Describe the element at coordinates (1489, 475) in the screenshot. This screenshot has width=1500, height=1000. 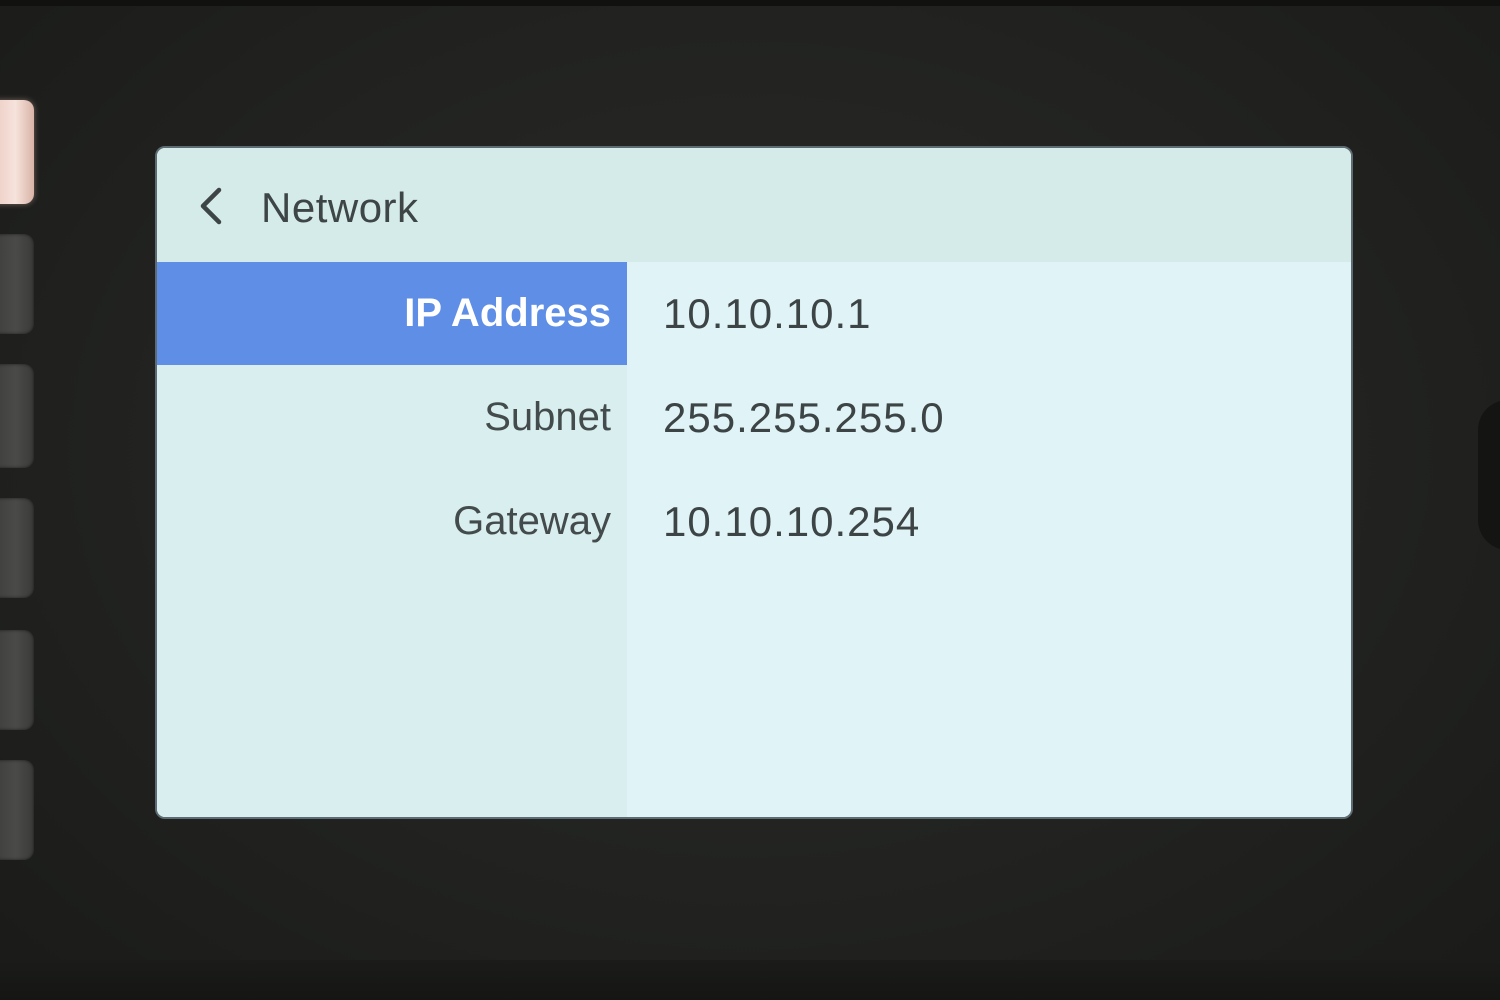
I see `rotary-knob` at that location.